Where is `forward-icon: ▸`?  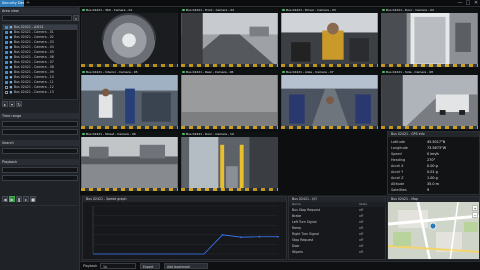 forward-icon: ▸ is located at coordinates (26, 199).